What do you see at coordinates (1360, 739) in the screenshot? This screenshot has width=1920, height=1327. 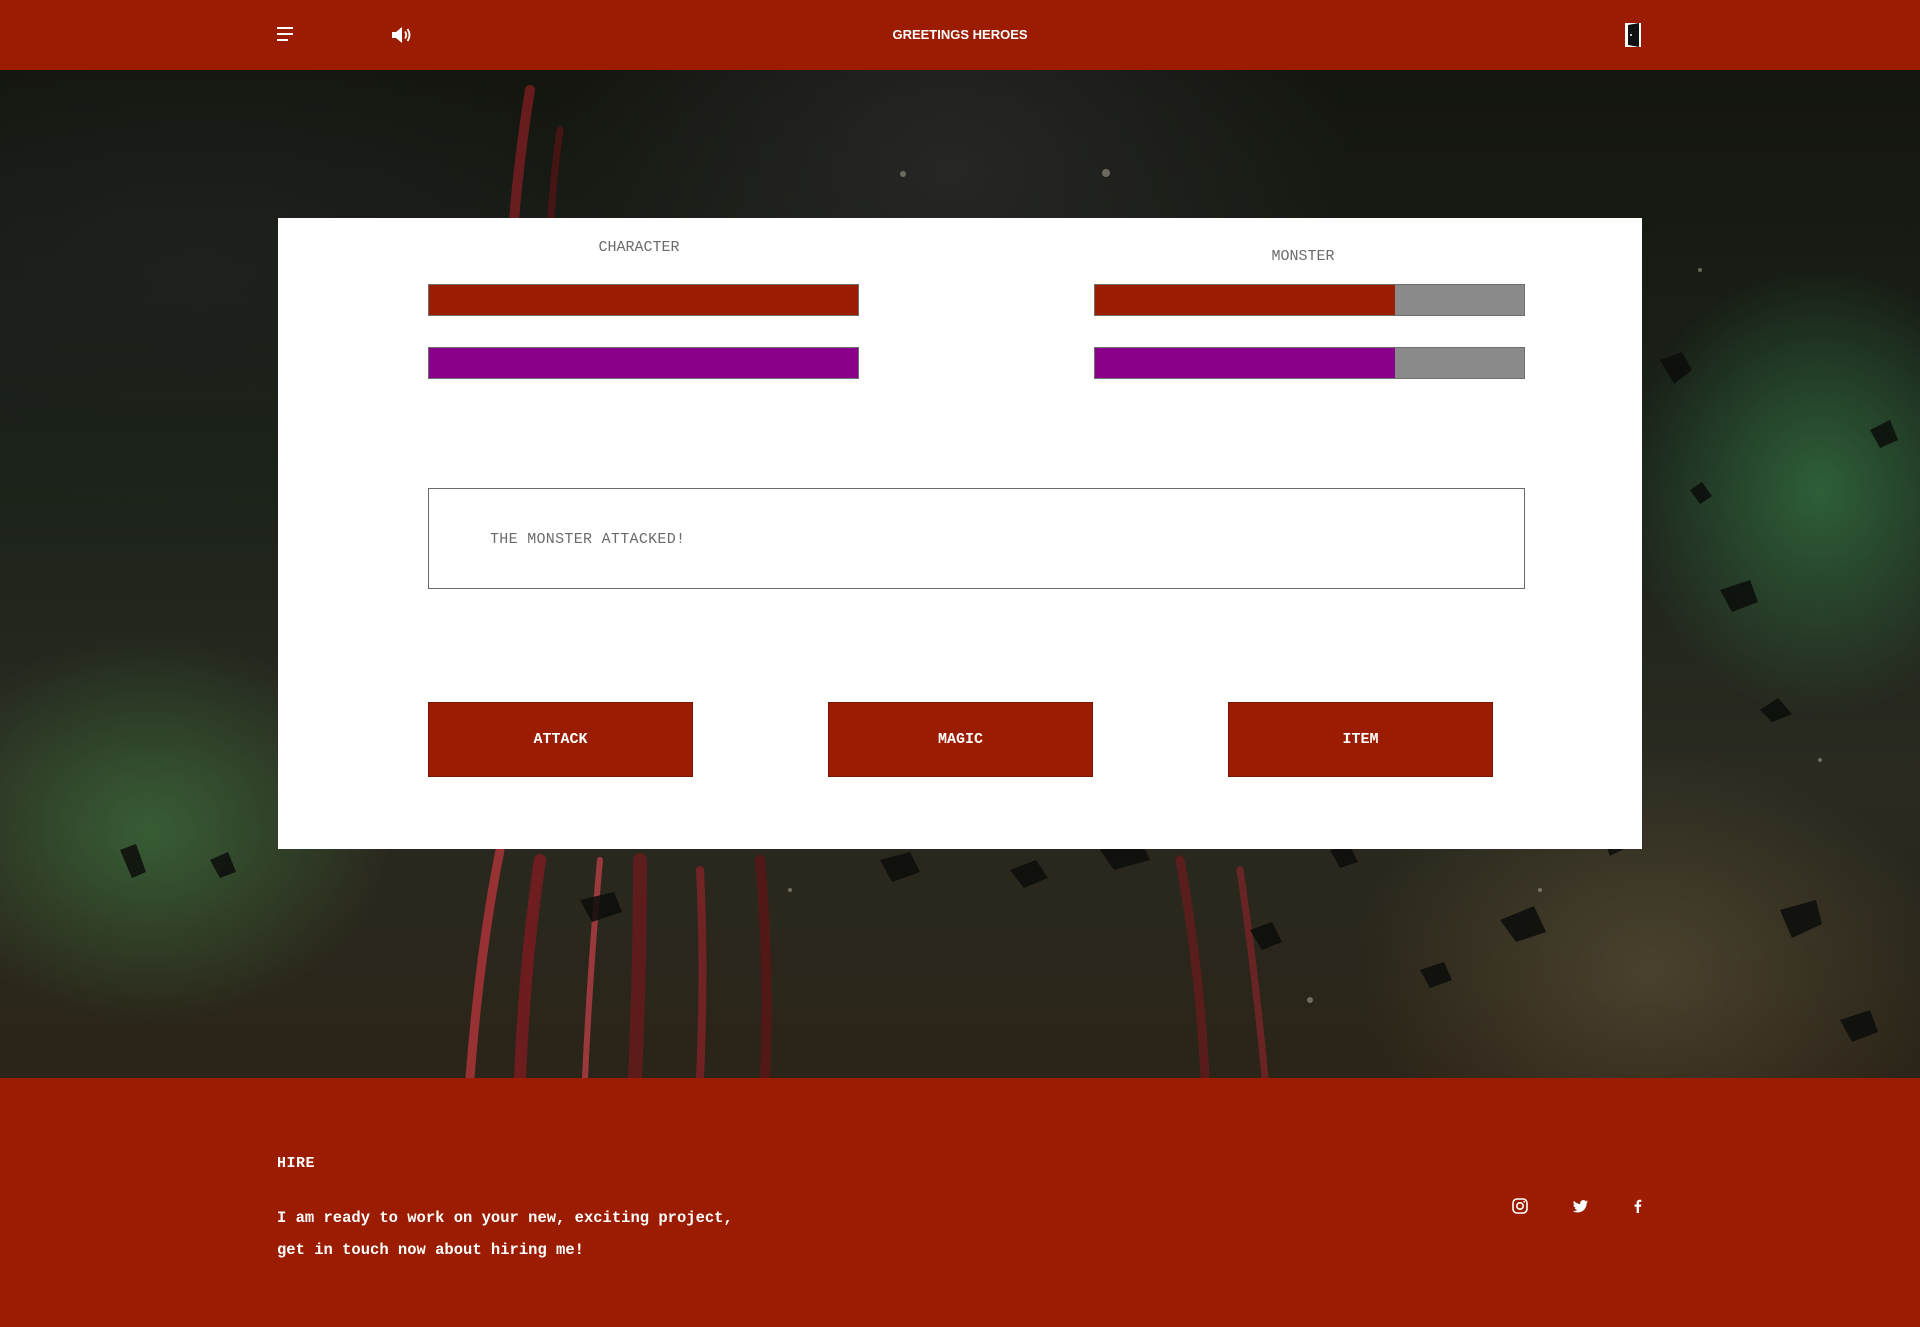 I see `item-button: ITEM` at bounding box center [1360, 739].